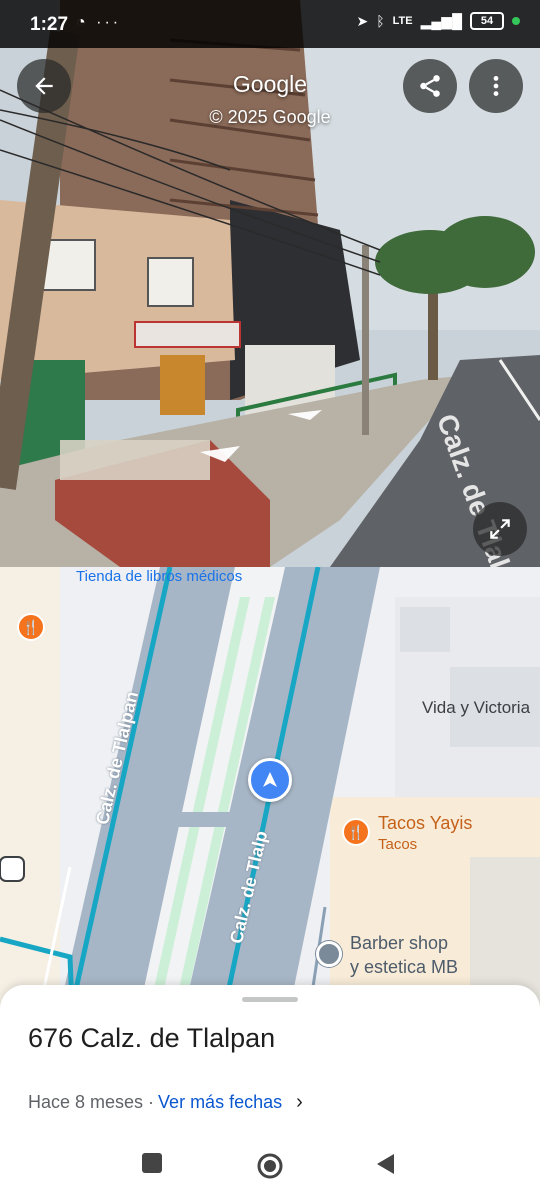  I want to click on status-icons: ➤ ᛒ LTE ▂▄▆█ 54, so click(438, 21).